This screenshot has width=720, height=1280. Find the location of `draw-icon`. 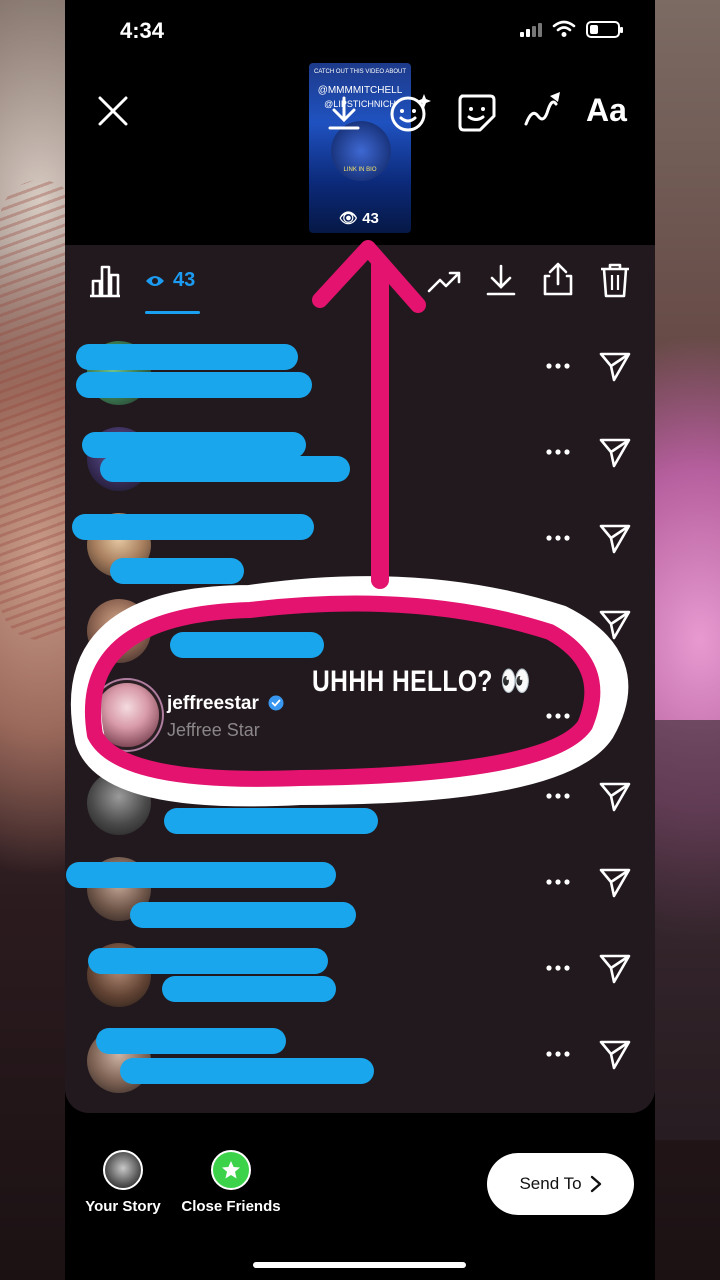

draw-icon is located at coordinates (542, 112).